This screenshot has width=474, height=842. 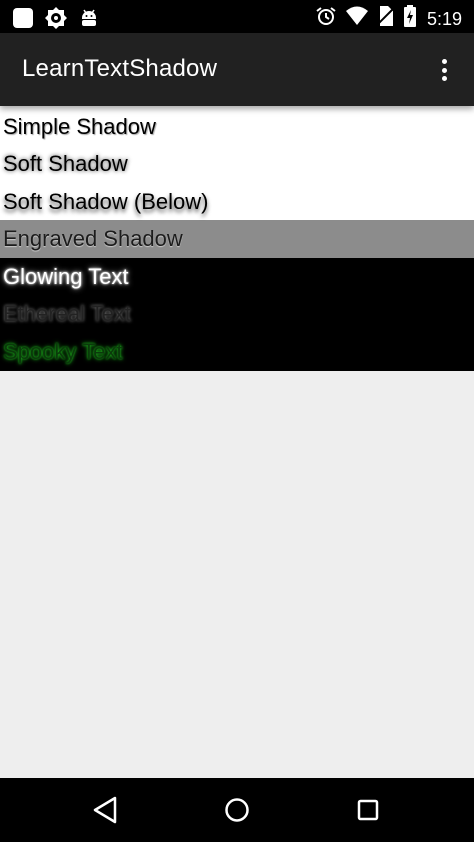 What do you see at coordinates (237, 125) in the screenshot?
I see `list-item-simple-shadow: Simple Shadow` at bounding box center [237, 125].